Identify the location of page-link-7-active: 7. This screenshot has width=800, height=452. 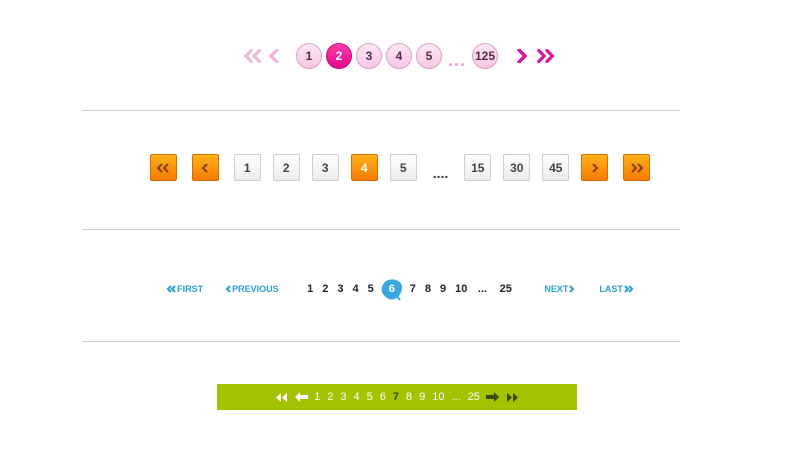
(396, 397).